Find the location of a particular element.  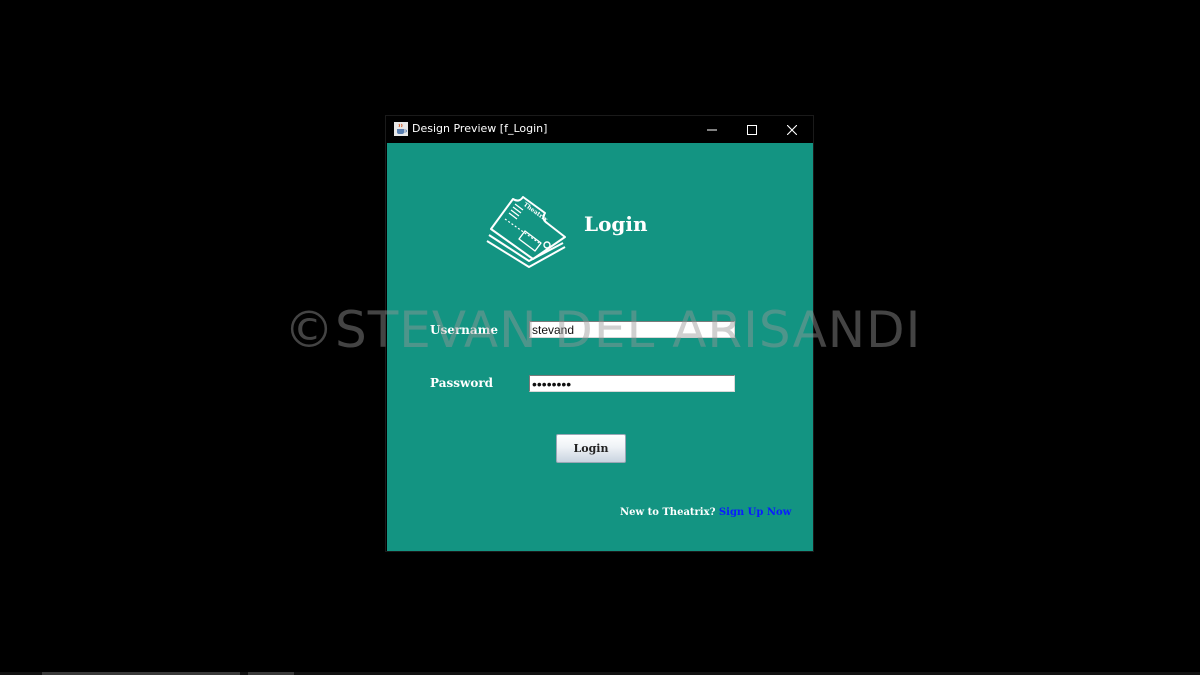

username-label: Username is located at coordinates (464, 330).